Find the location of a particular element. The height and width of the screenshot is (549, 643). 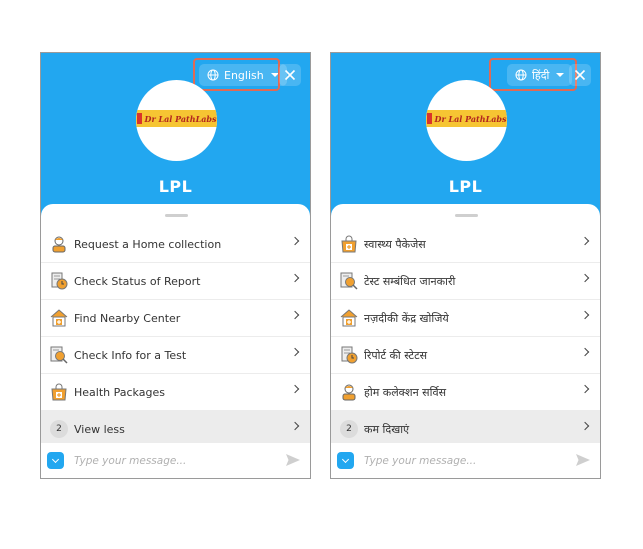

menu-item-label: टेस्ट सम्बंधित जानकारी is located at coordinates (410, 281).